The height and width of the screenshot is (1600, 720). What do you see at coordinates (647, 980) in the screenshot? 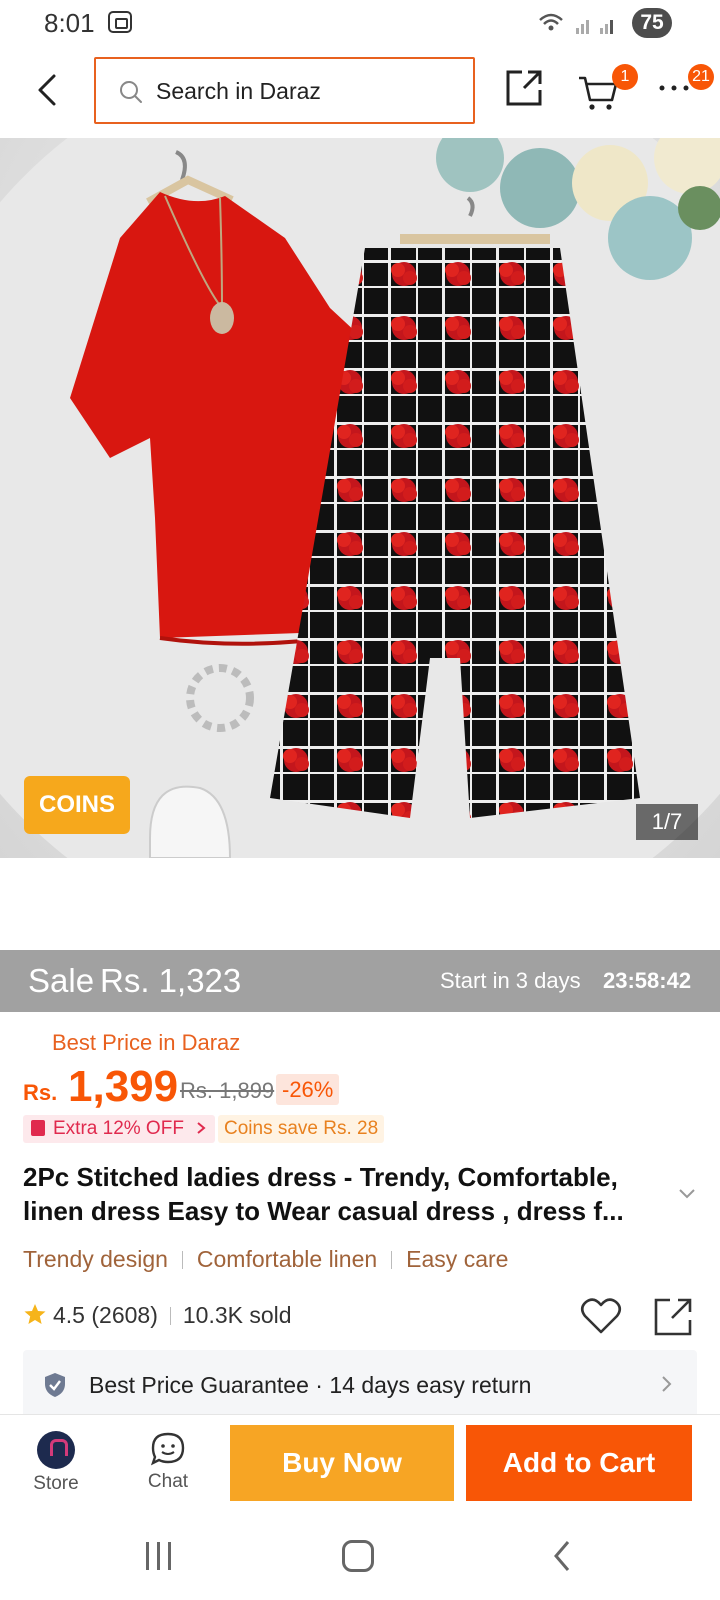
I see `sale-countdown: 23:58:42` at bounding box center [647, 980].